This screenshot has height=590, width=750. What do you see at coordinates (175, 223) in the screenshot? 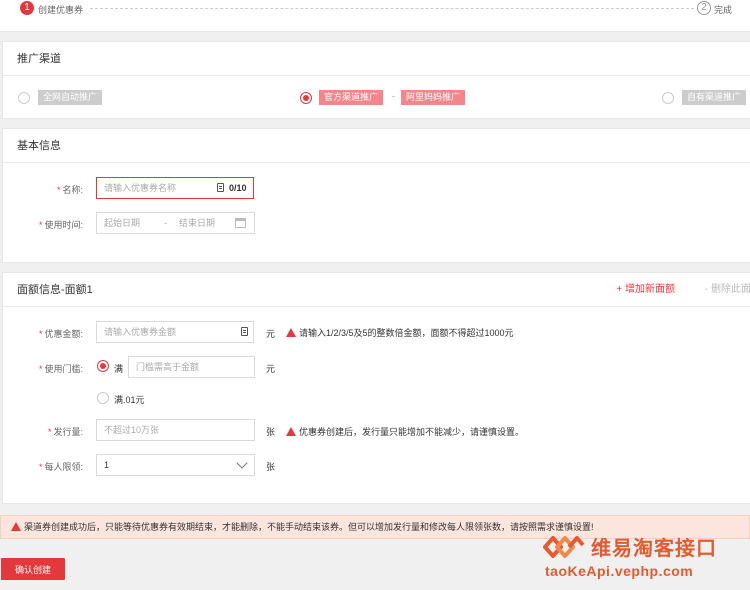
I see `date-range-picker: 起始日期 - 结束日期` at bounding box center [175, 223].